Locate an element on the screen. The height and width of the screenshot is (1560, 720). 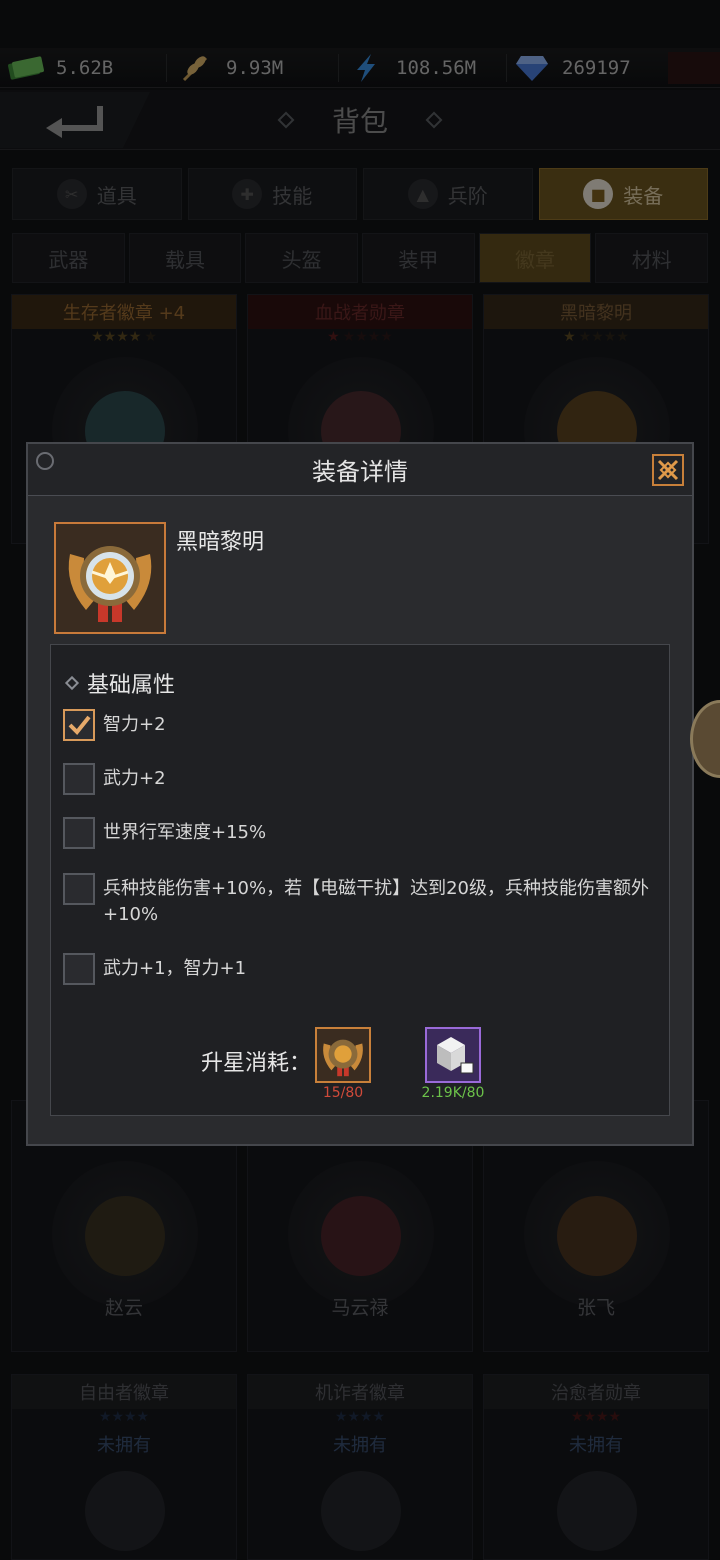
attribute-row: 武力+2 is located at coordinates (114, 779).